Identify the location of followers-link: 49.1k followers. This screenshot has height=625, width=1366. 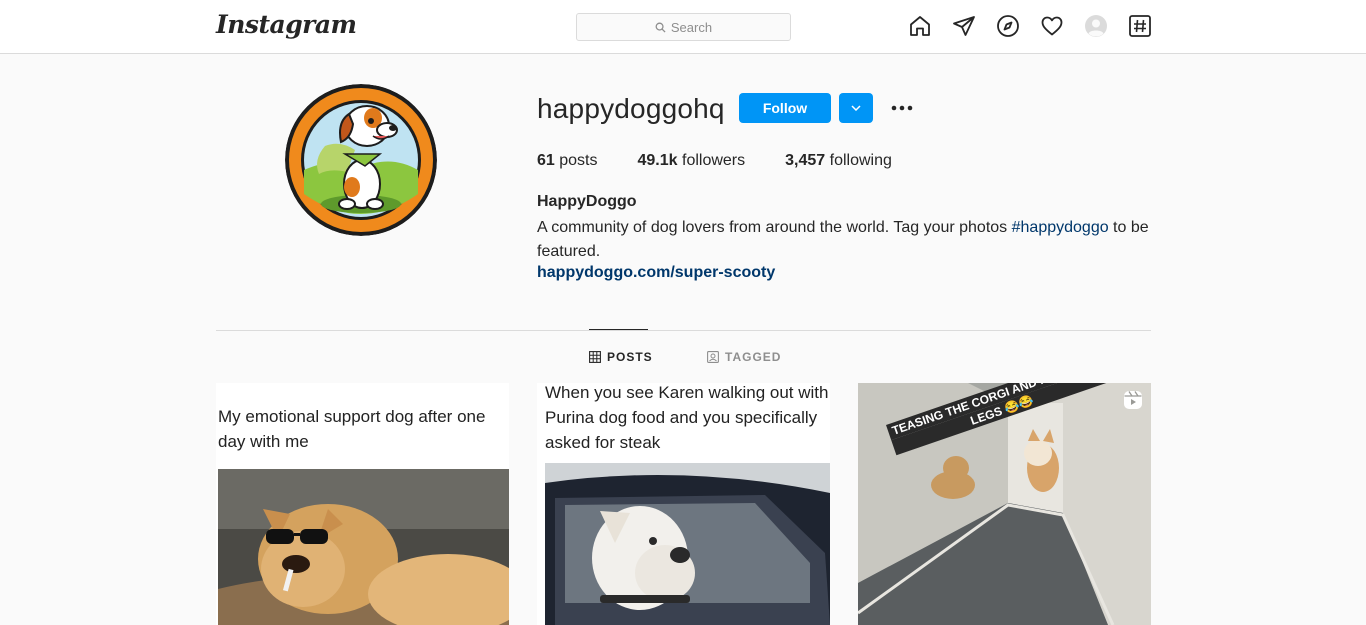
(692, 161).